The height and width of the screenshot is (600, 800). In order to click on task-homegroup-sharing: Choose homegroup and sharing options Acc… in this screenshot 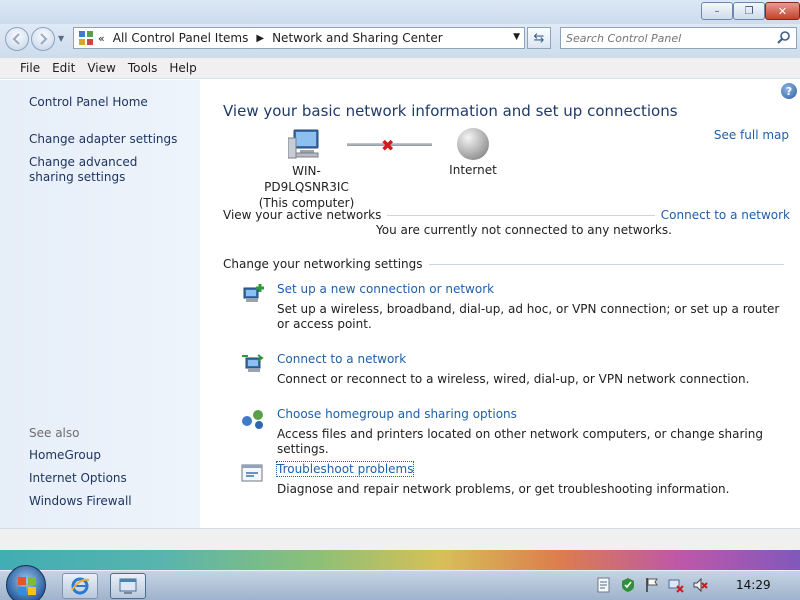, I will do `click(520, 431)`.